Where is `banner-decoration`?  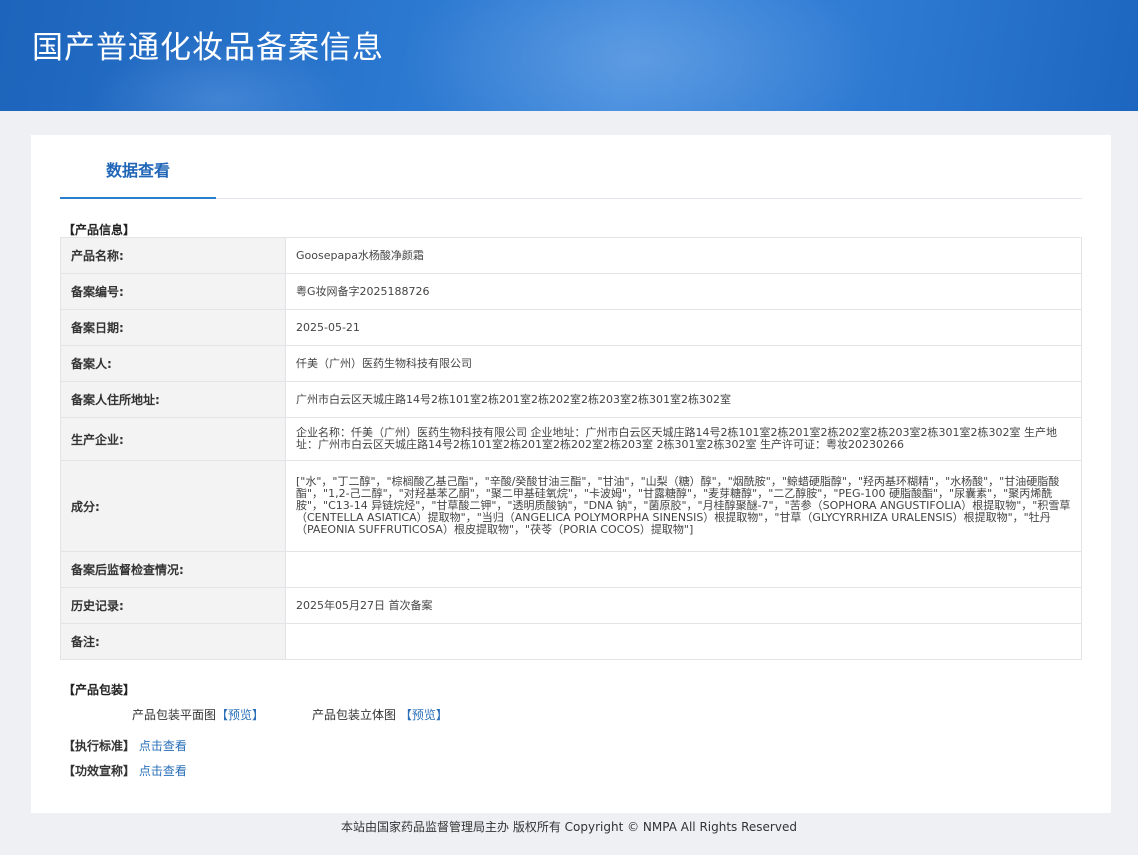 banner-decoration is located at coordinates (640, 55).